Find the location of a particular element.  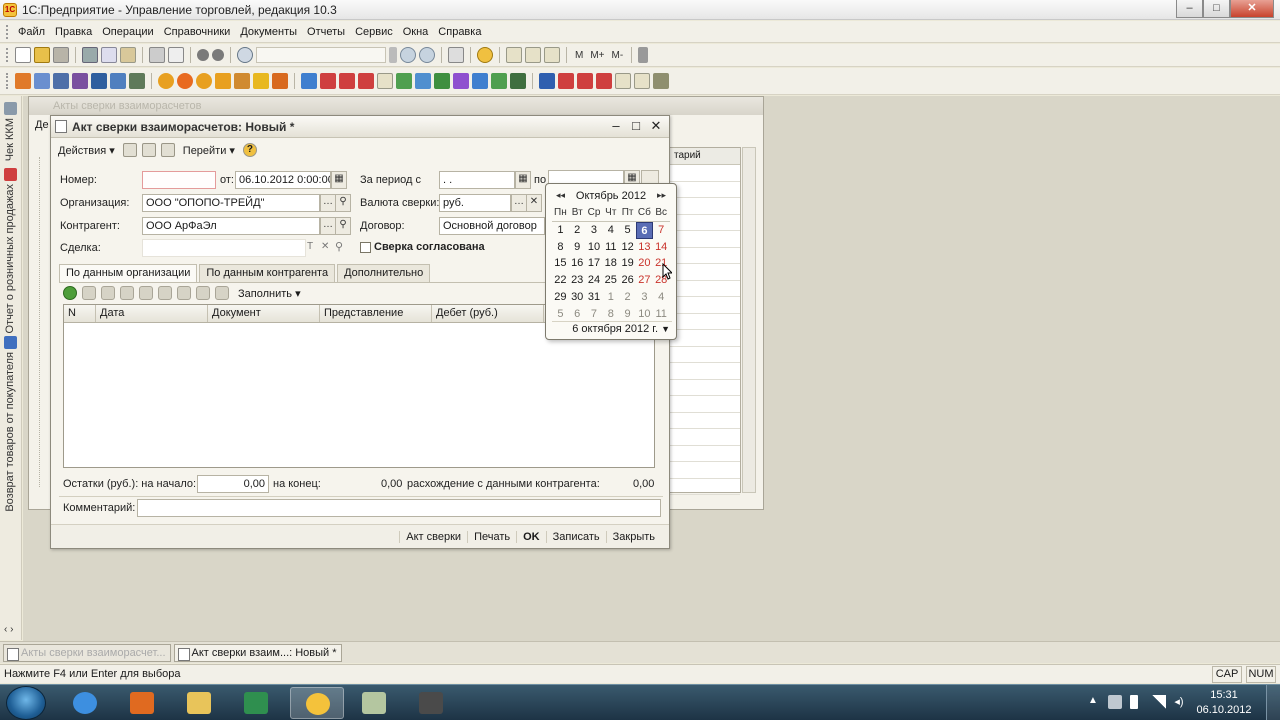

calendar-day: 5 is located at coordinates (627, 230).